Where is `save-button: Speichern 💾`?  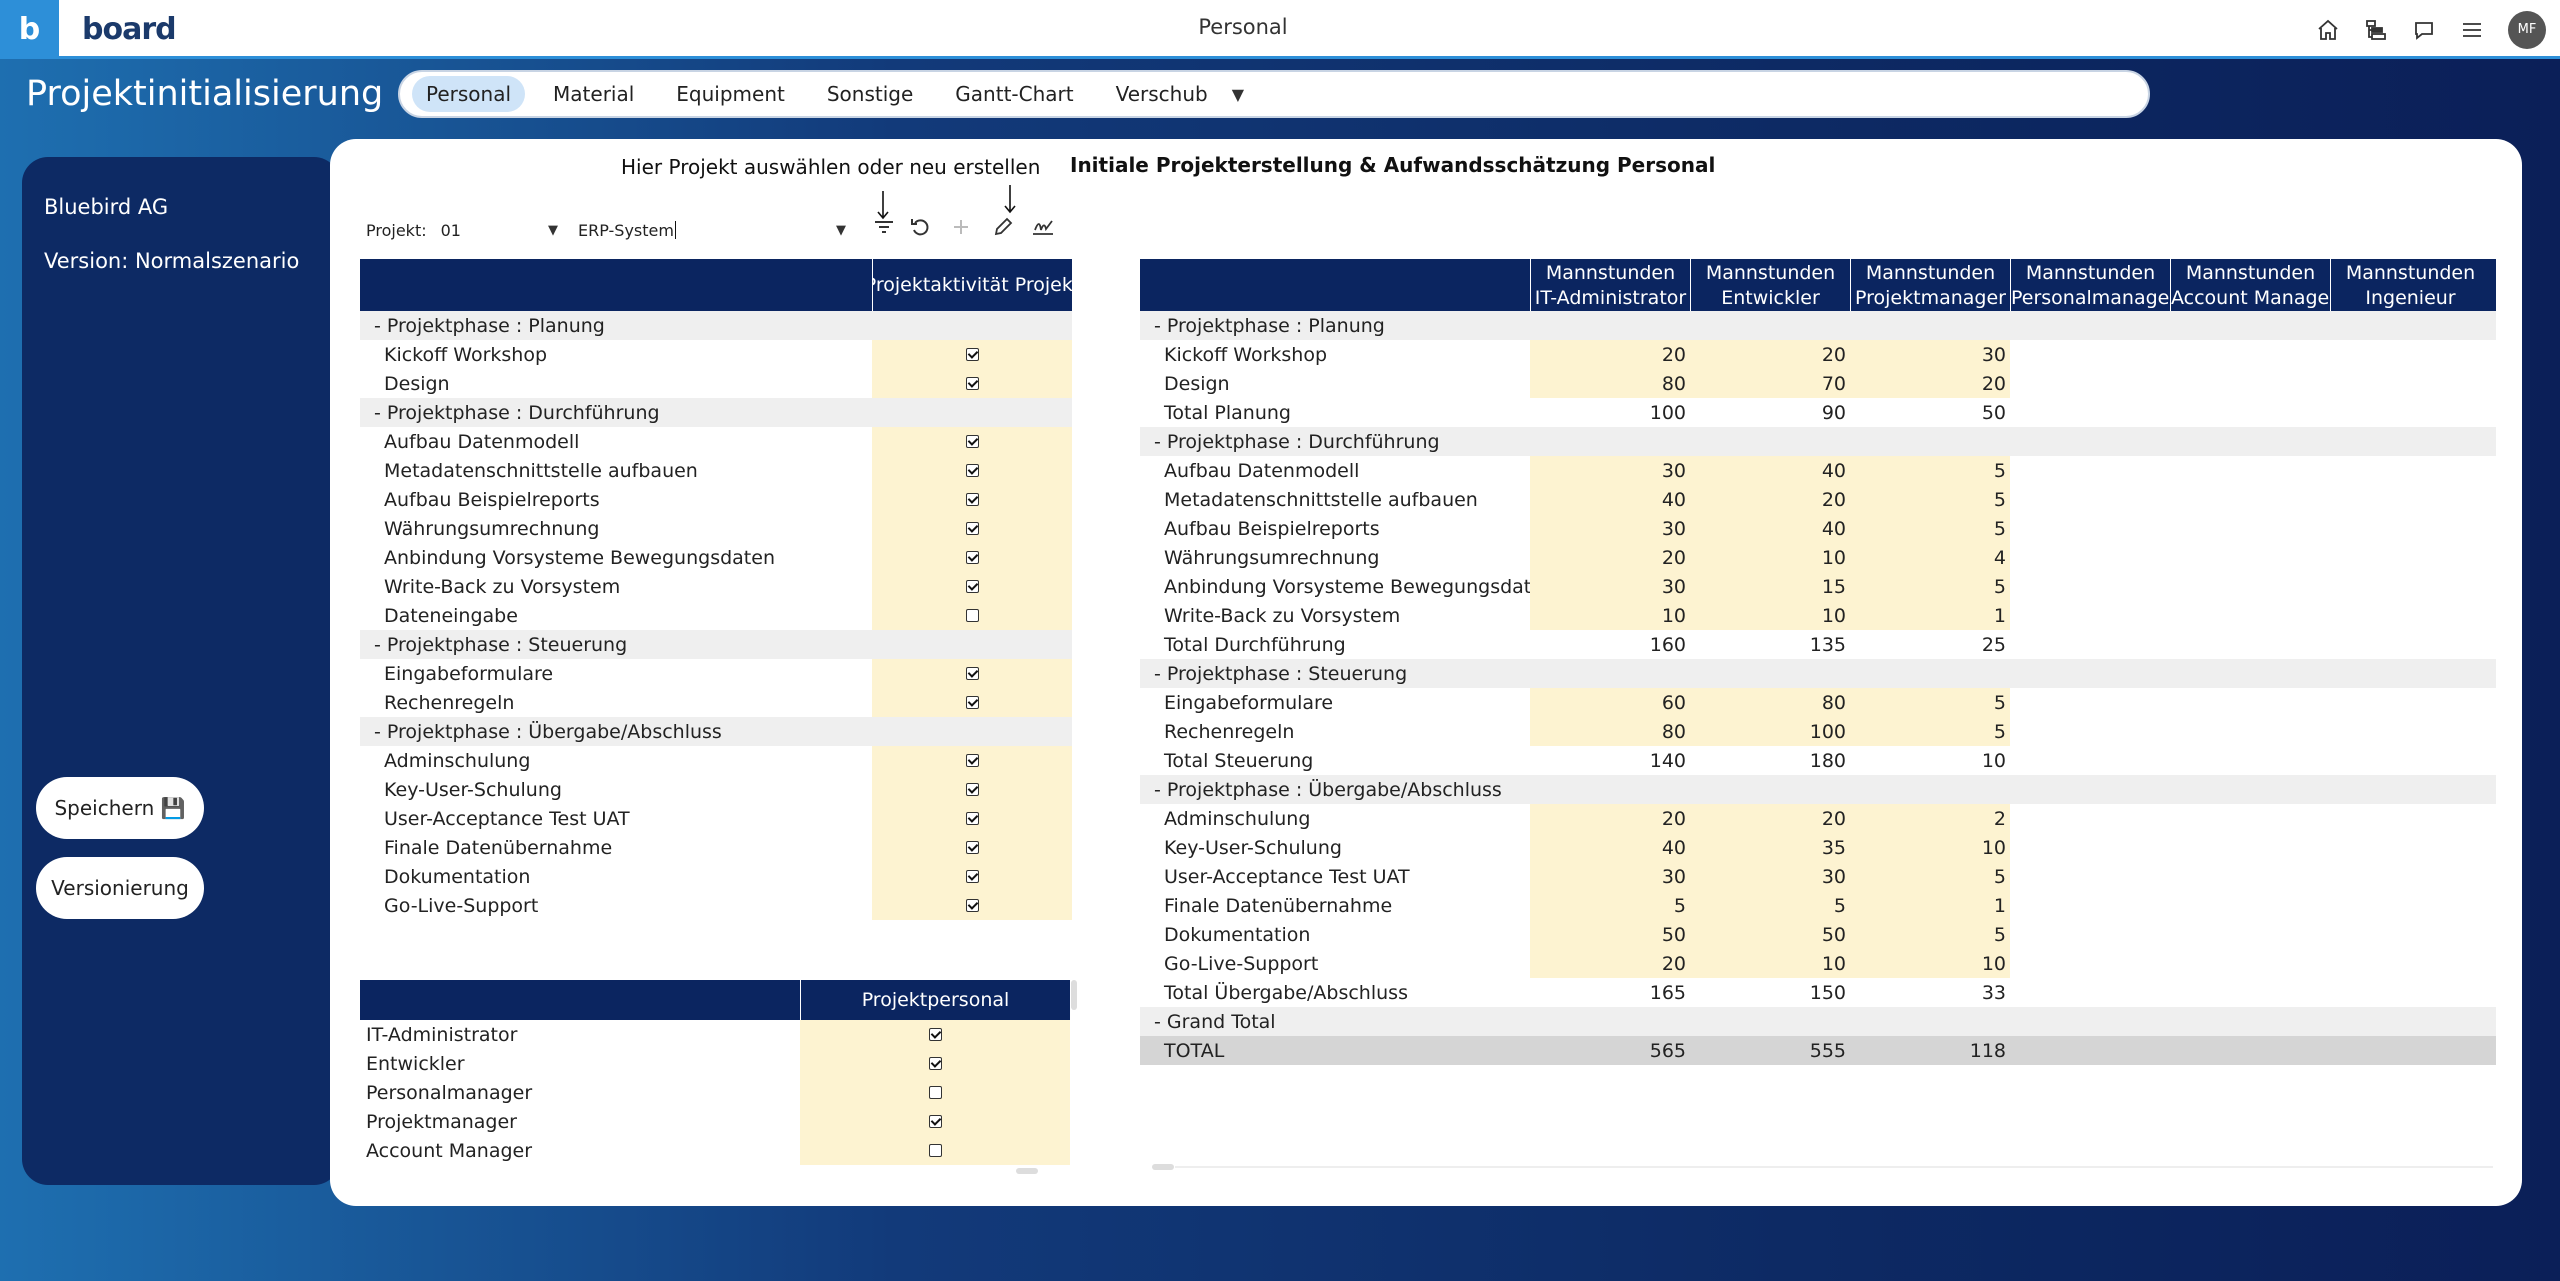 save-button: Speichern 💾 is located at coordinates (120, 808).